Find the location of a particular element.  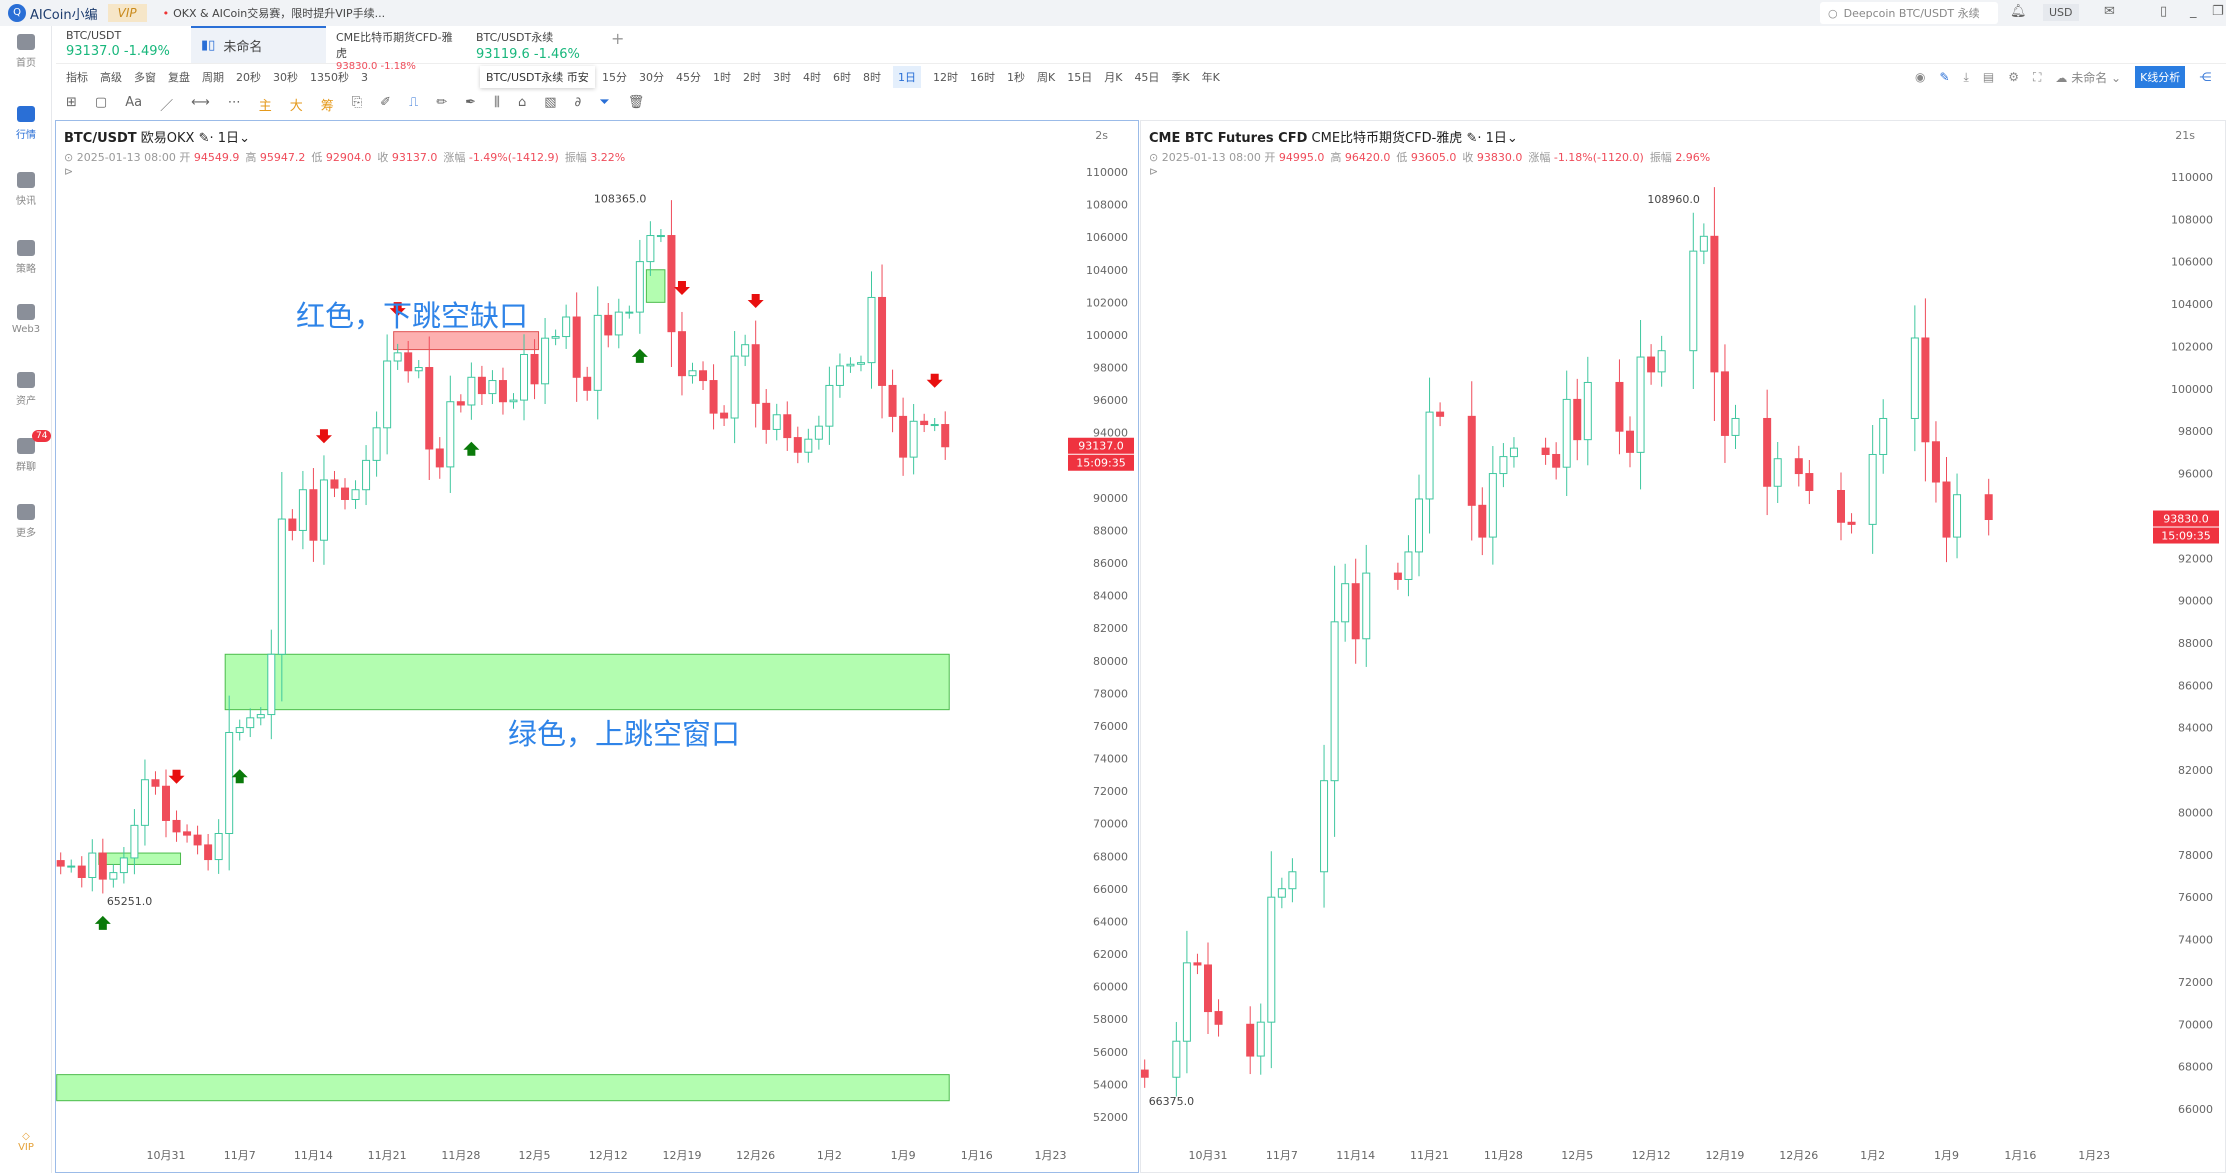

period-年K: 年K is located at coordinates (1211, 77).